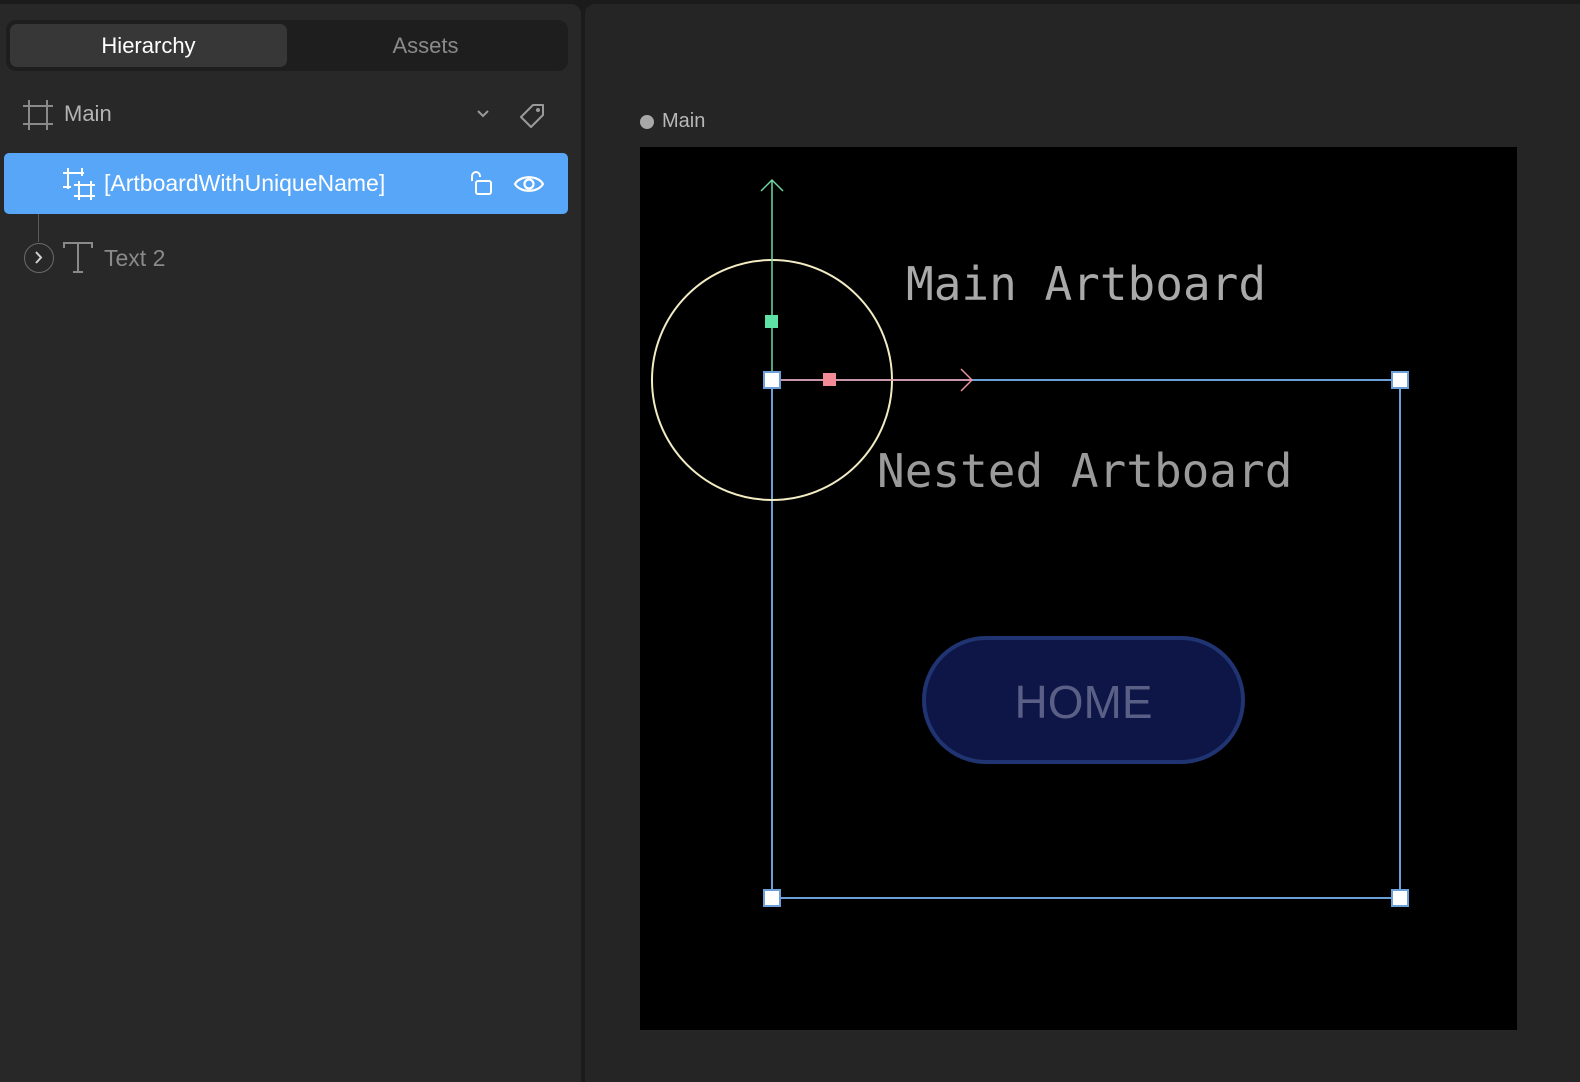  What do you see at coordinates (529, 184) in the screenshot?
I see `eye-icon` at bounding box center [529, 184].